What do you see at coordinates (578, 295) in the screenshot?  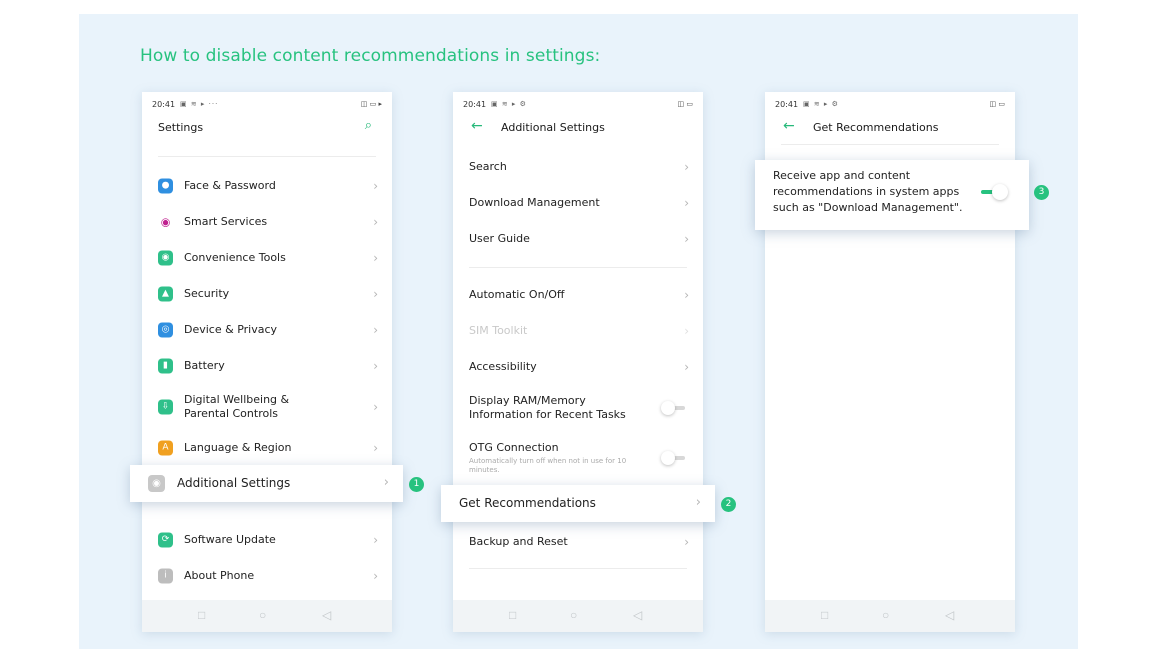 I see `settings-item-automatic-on-off: Automatic On/Off ›` at bounding box center [578, 295].